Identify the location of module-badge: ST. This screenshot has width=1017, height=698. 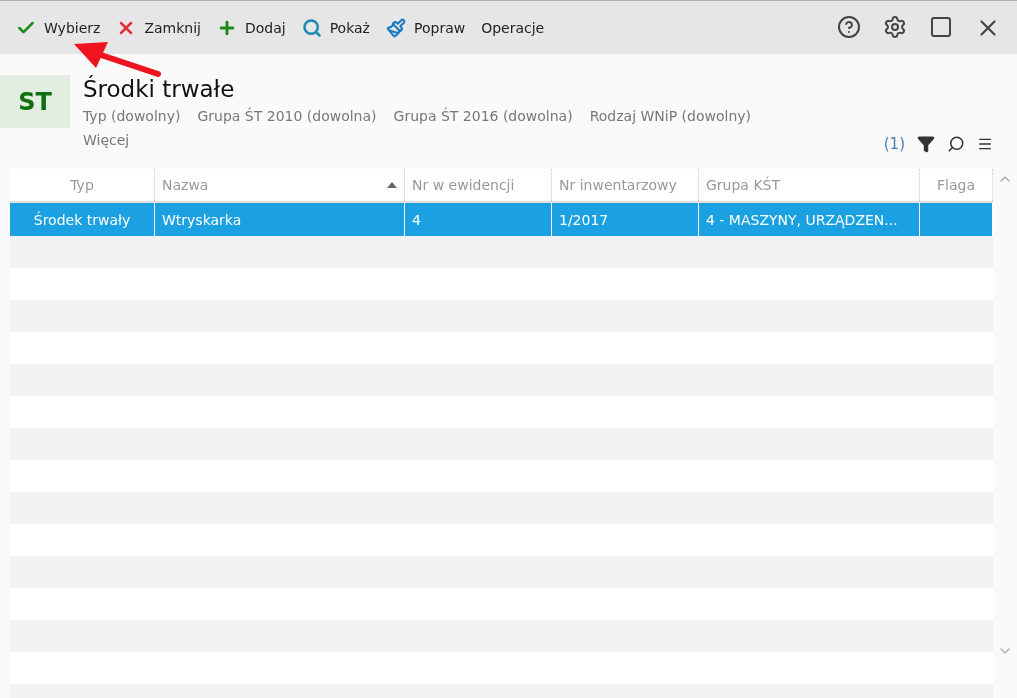
(35, 101).